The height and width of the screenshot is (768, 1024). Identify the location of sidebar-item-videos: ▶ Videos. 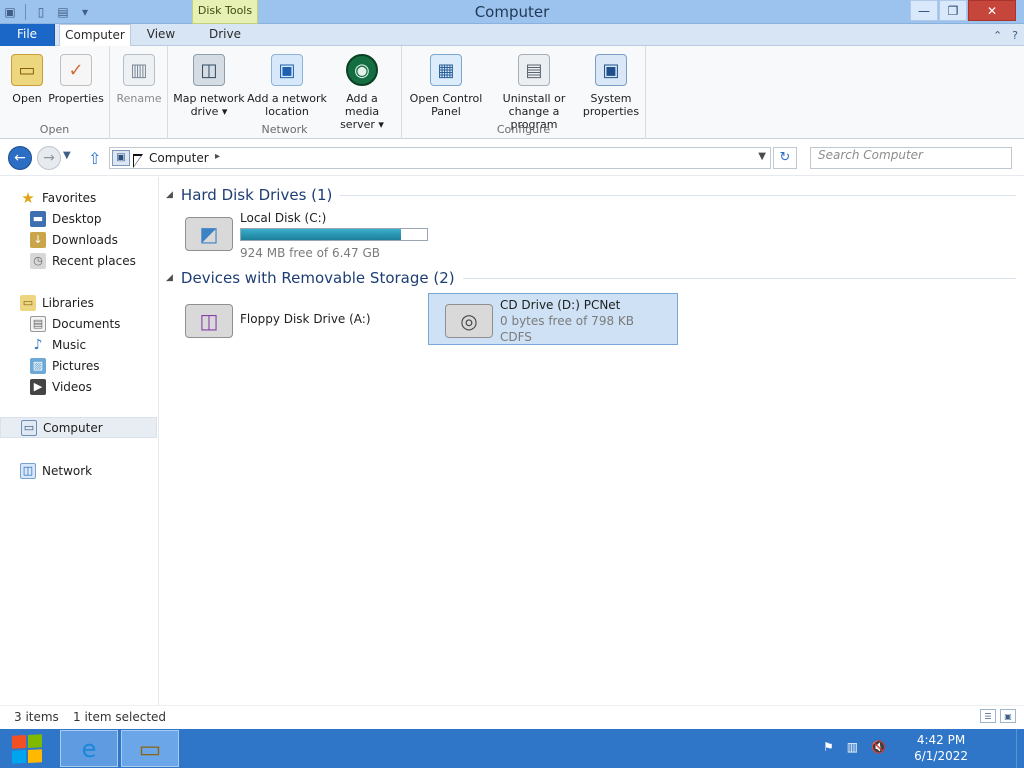
(78, 386).